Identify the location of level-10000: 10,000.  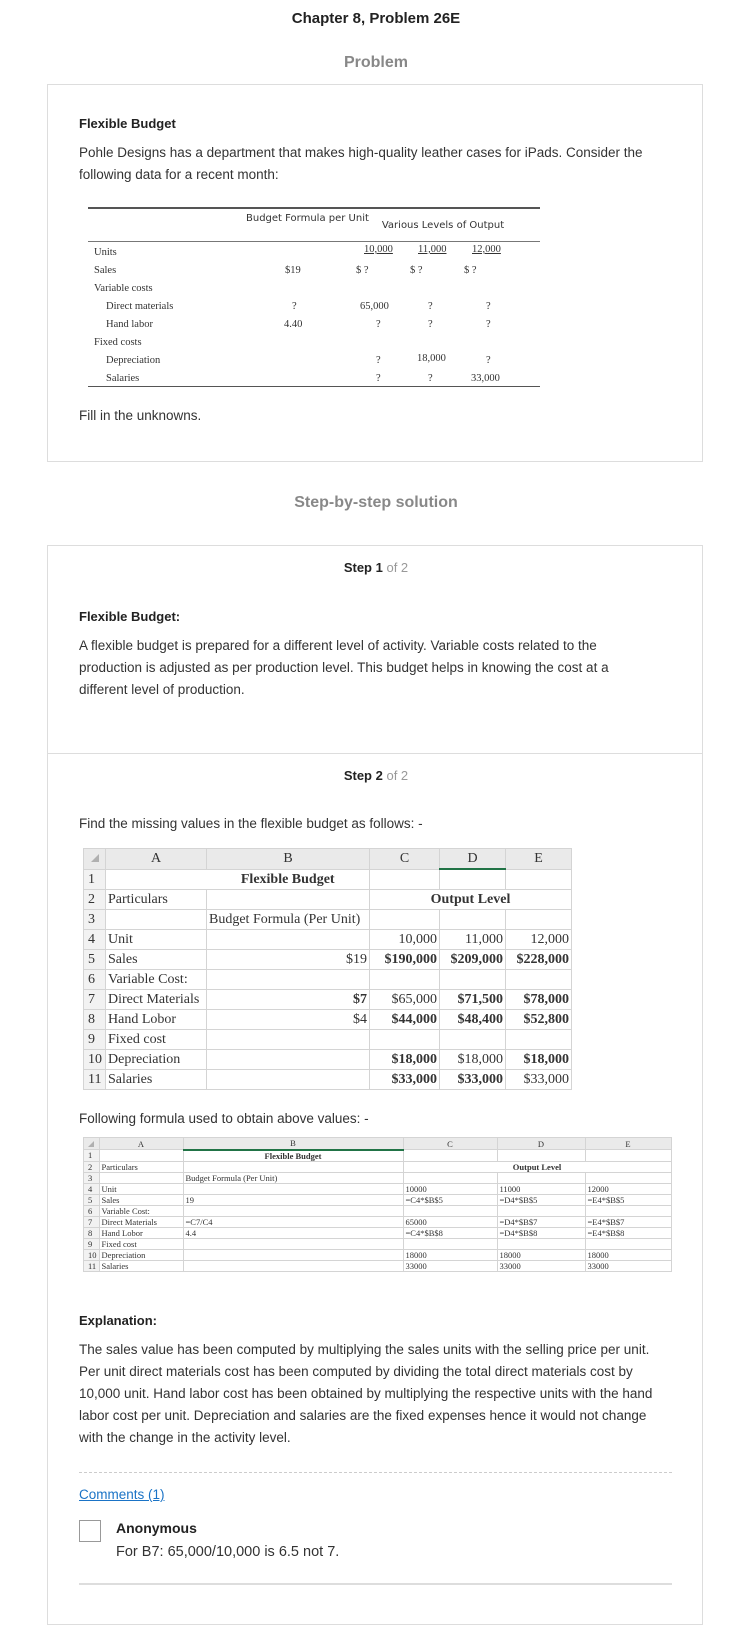
(378, 249).